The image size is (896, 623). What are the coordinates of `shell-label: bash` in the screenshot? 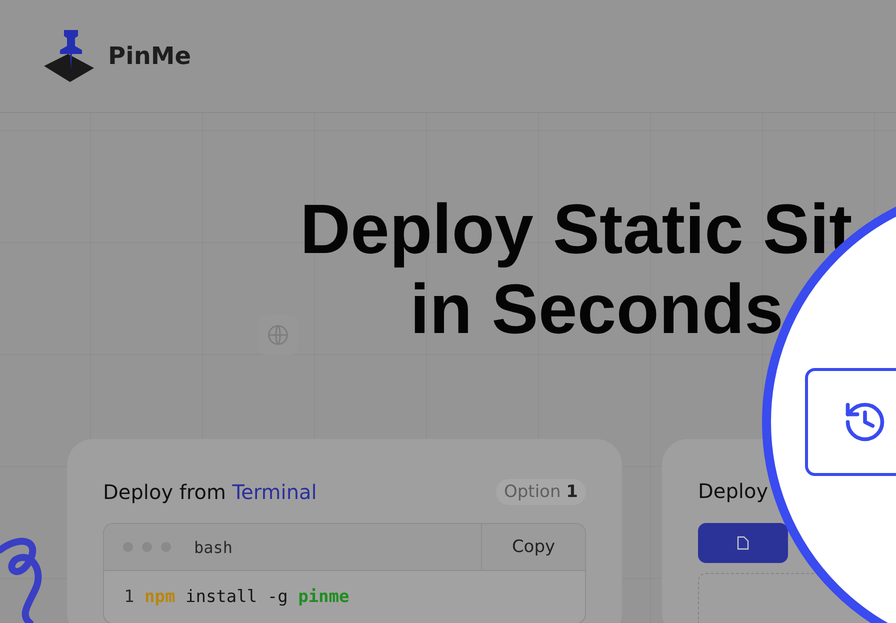 It's located at (214, 547).